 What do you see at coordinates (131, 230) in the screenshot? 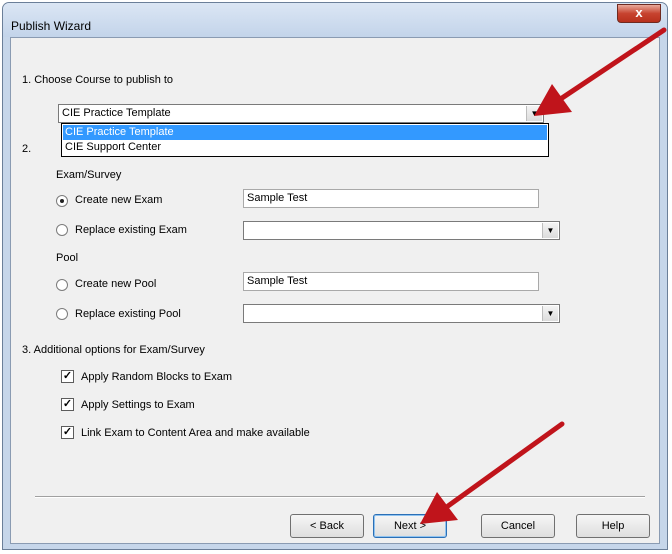
I see `replace-exam-label: Replace existing Exam` at bounding box center [131, 230].